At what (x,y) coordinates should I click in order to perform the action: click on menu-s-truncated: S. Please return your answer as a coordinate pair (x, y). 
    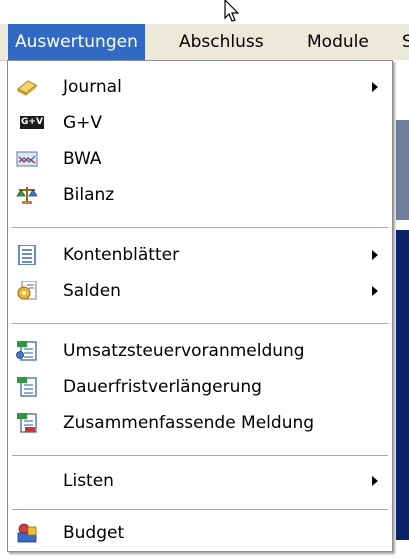
    Looking at the image, I should click on (402, 42).